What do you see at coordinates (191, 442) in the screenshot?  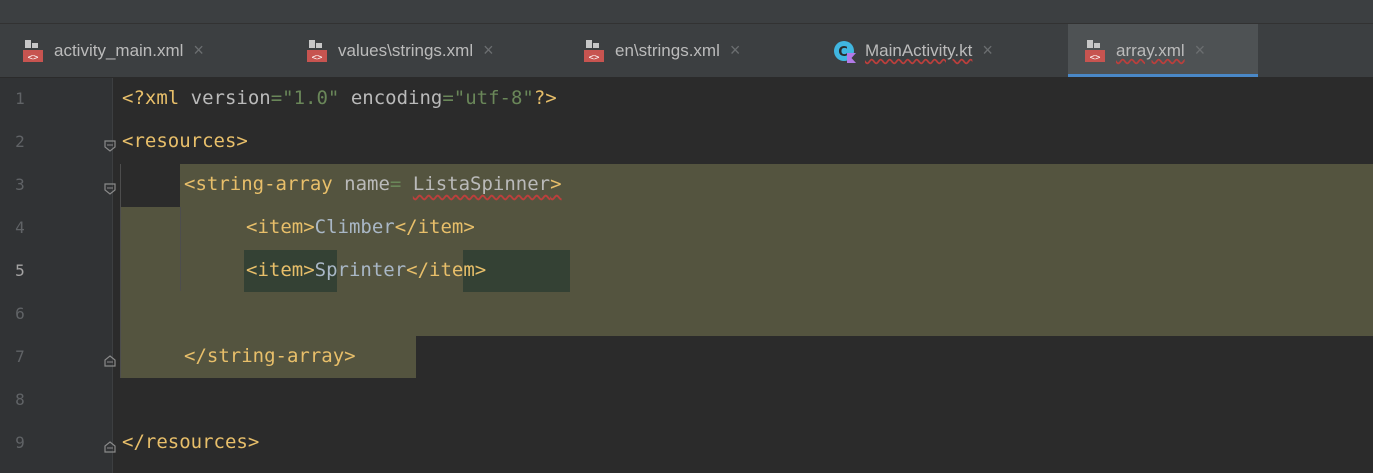 I see `code-text: </resources>` at bounding box center [191, 442].